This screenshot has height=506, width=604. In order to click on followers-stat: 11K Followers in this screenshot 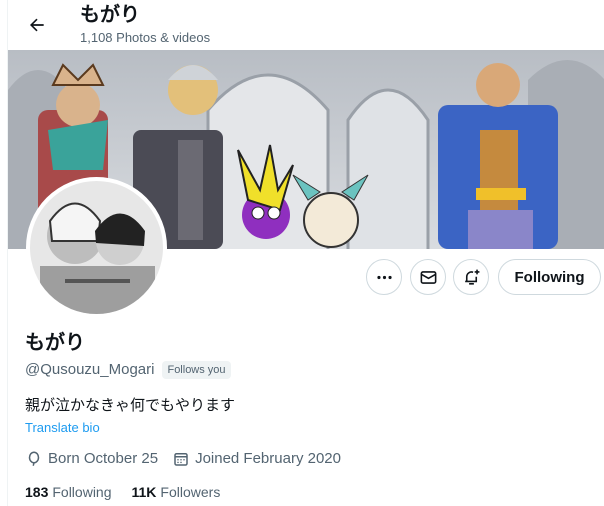, I will do `click(176, 492)`.